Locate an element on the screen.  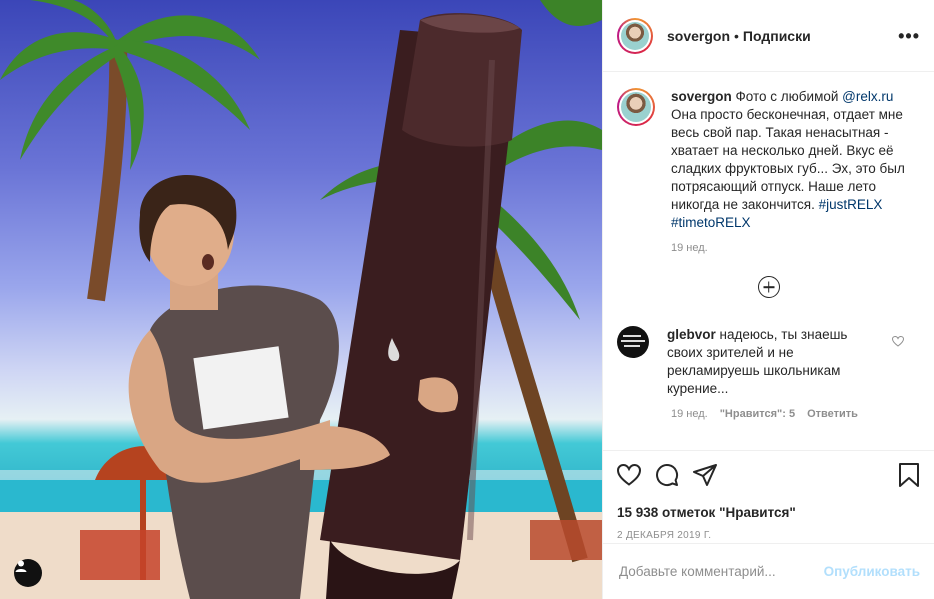
comment-age: 19 нед. is located at coordinates (689, 414).